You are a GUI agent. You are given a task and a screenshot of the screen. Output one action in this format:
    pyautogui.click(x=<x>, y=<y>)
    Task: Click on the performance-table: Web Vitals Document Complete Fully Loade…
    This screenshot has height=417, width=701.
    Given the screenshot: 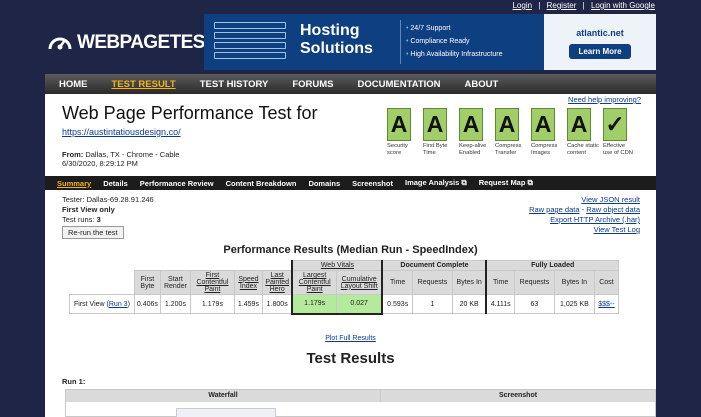 What is the action you would take?
    pyautogui.click(x=344, y=287)
    